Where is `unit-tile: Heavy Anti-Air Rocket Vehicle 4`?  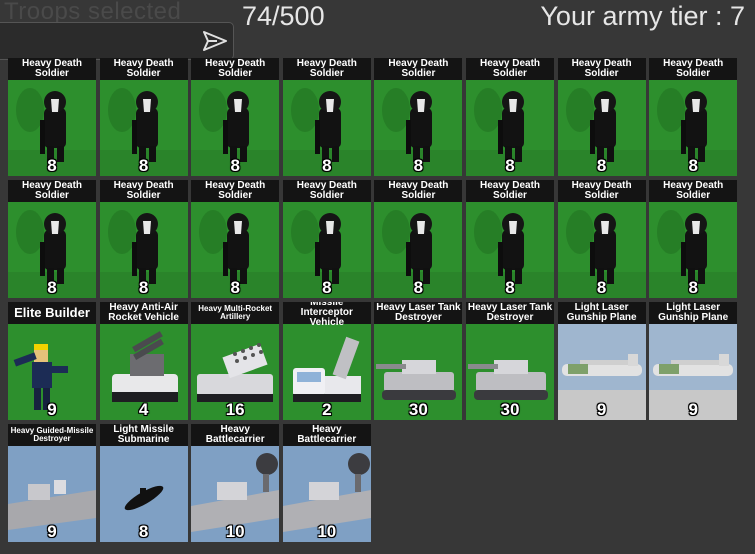 unit-tile: Heavy Anti-Air Rocket Vehicle 4 is located at coordinates (143, 361).